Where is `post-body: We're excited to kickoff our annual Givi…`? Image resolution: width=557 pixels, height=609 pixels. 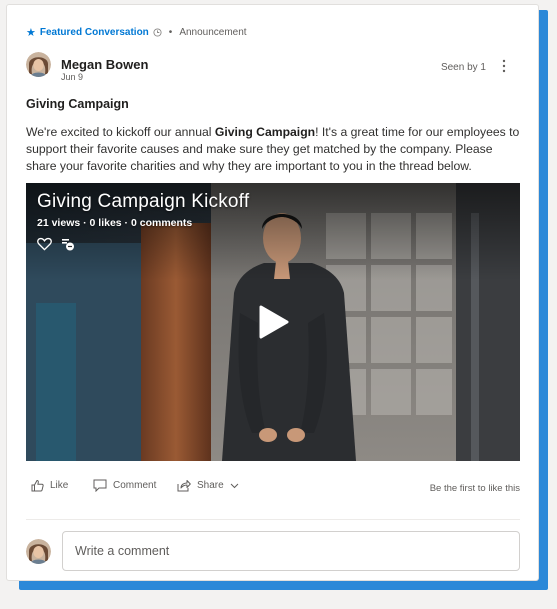 post-body: We're excited to kickoff our annual Givi… is located at coordinates (274, 149).